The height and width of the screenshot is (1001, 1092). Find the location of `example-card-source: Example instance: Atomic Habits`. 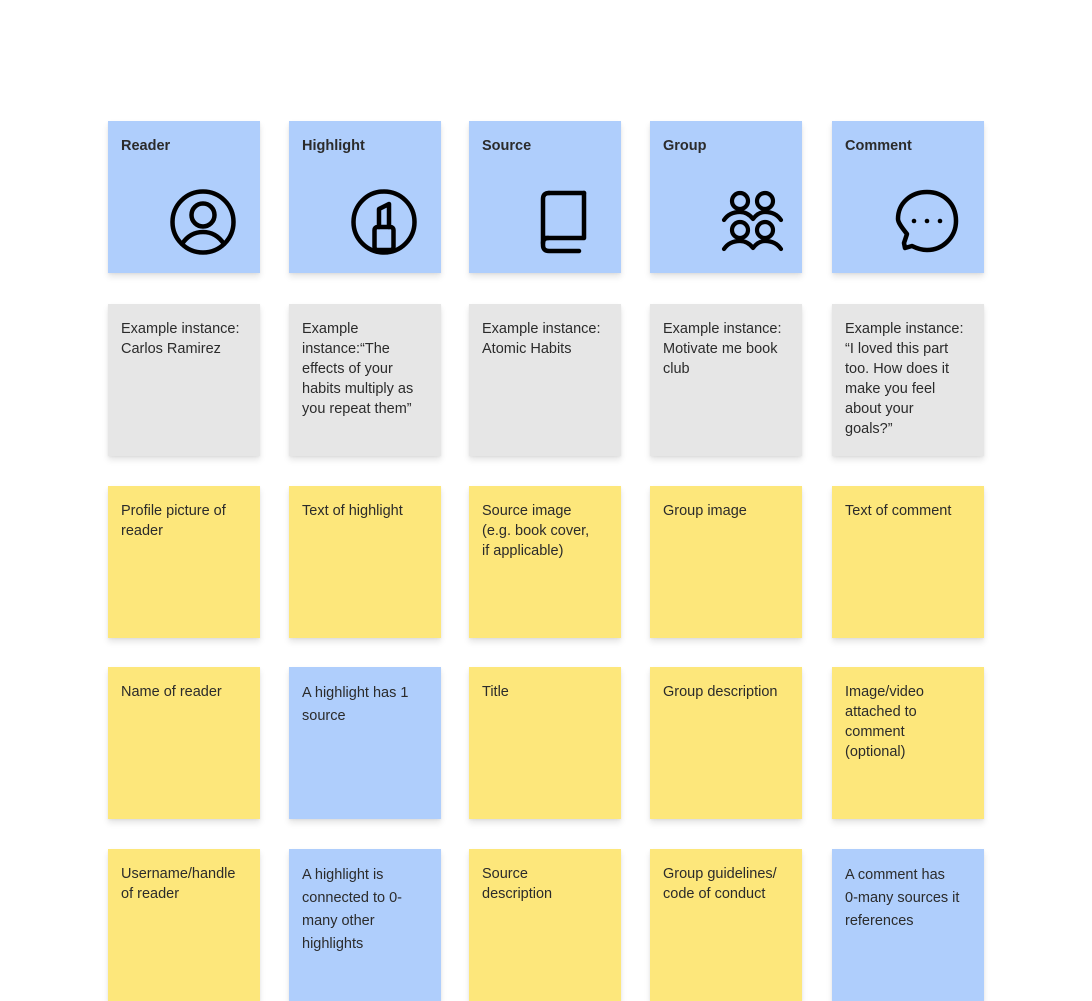

example-card-source: Example instance: Atomic Habits is located at coordinates (545, 380).